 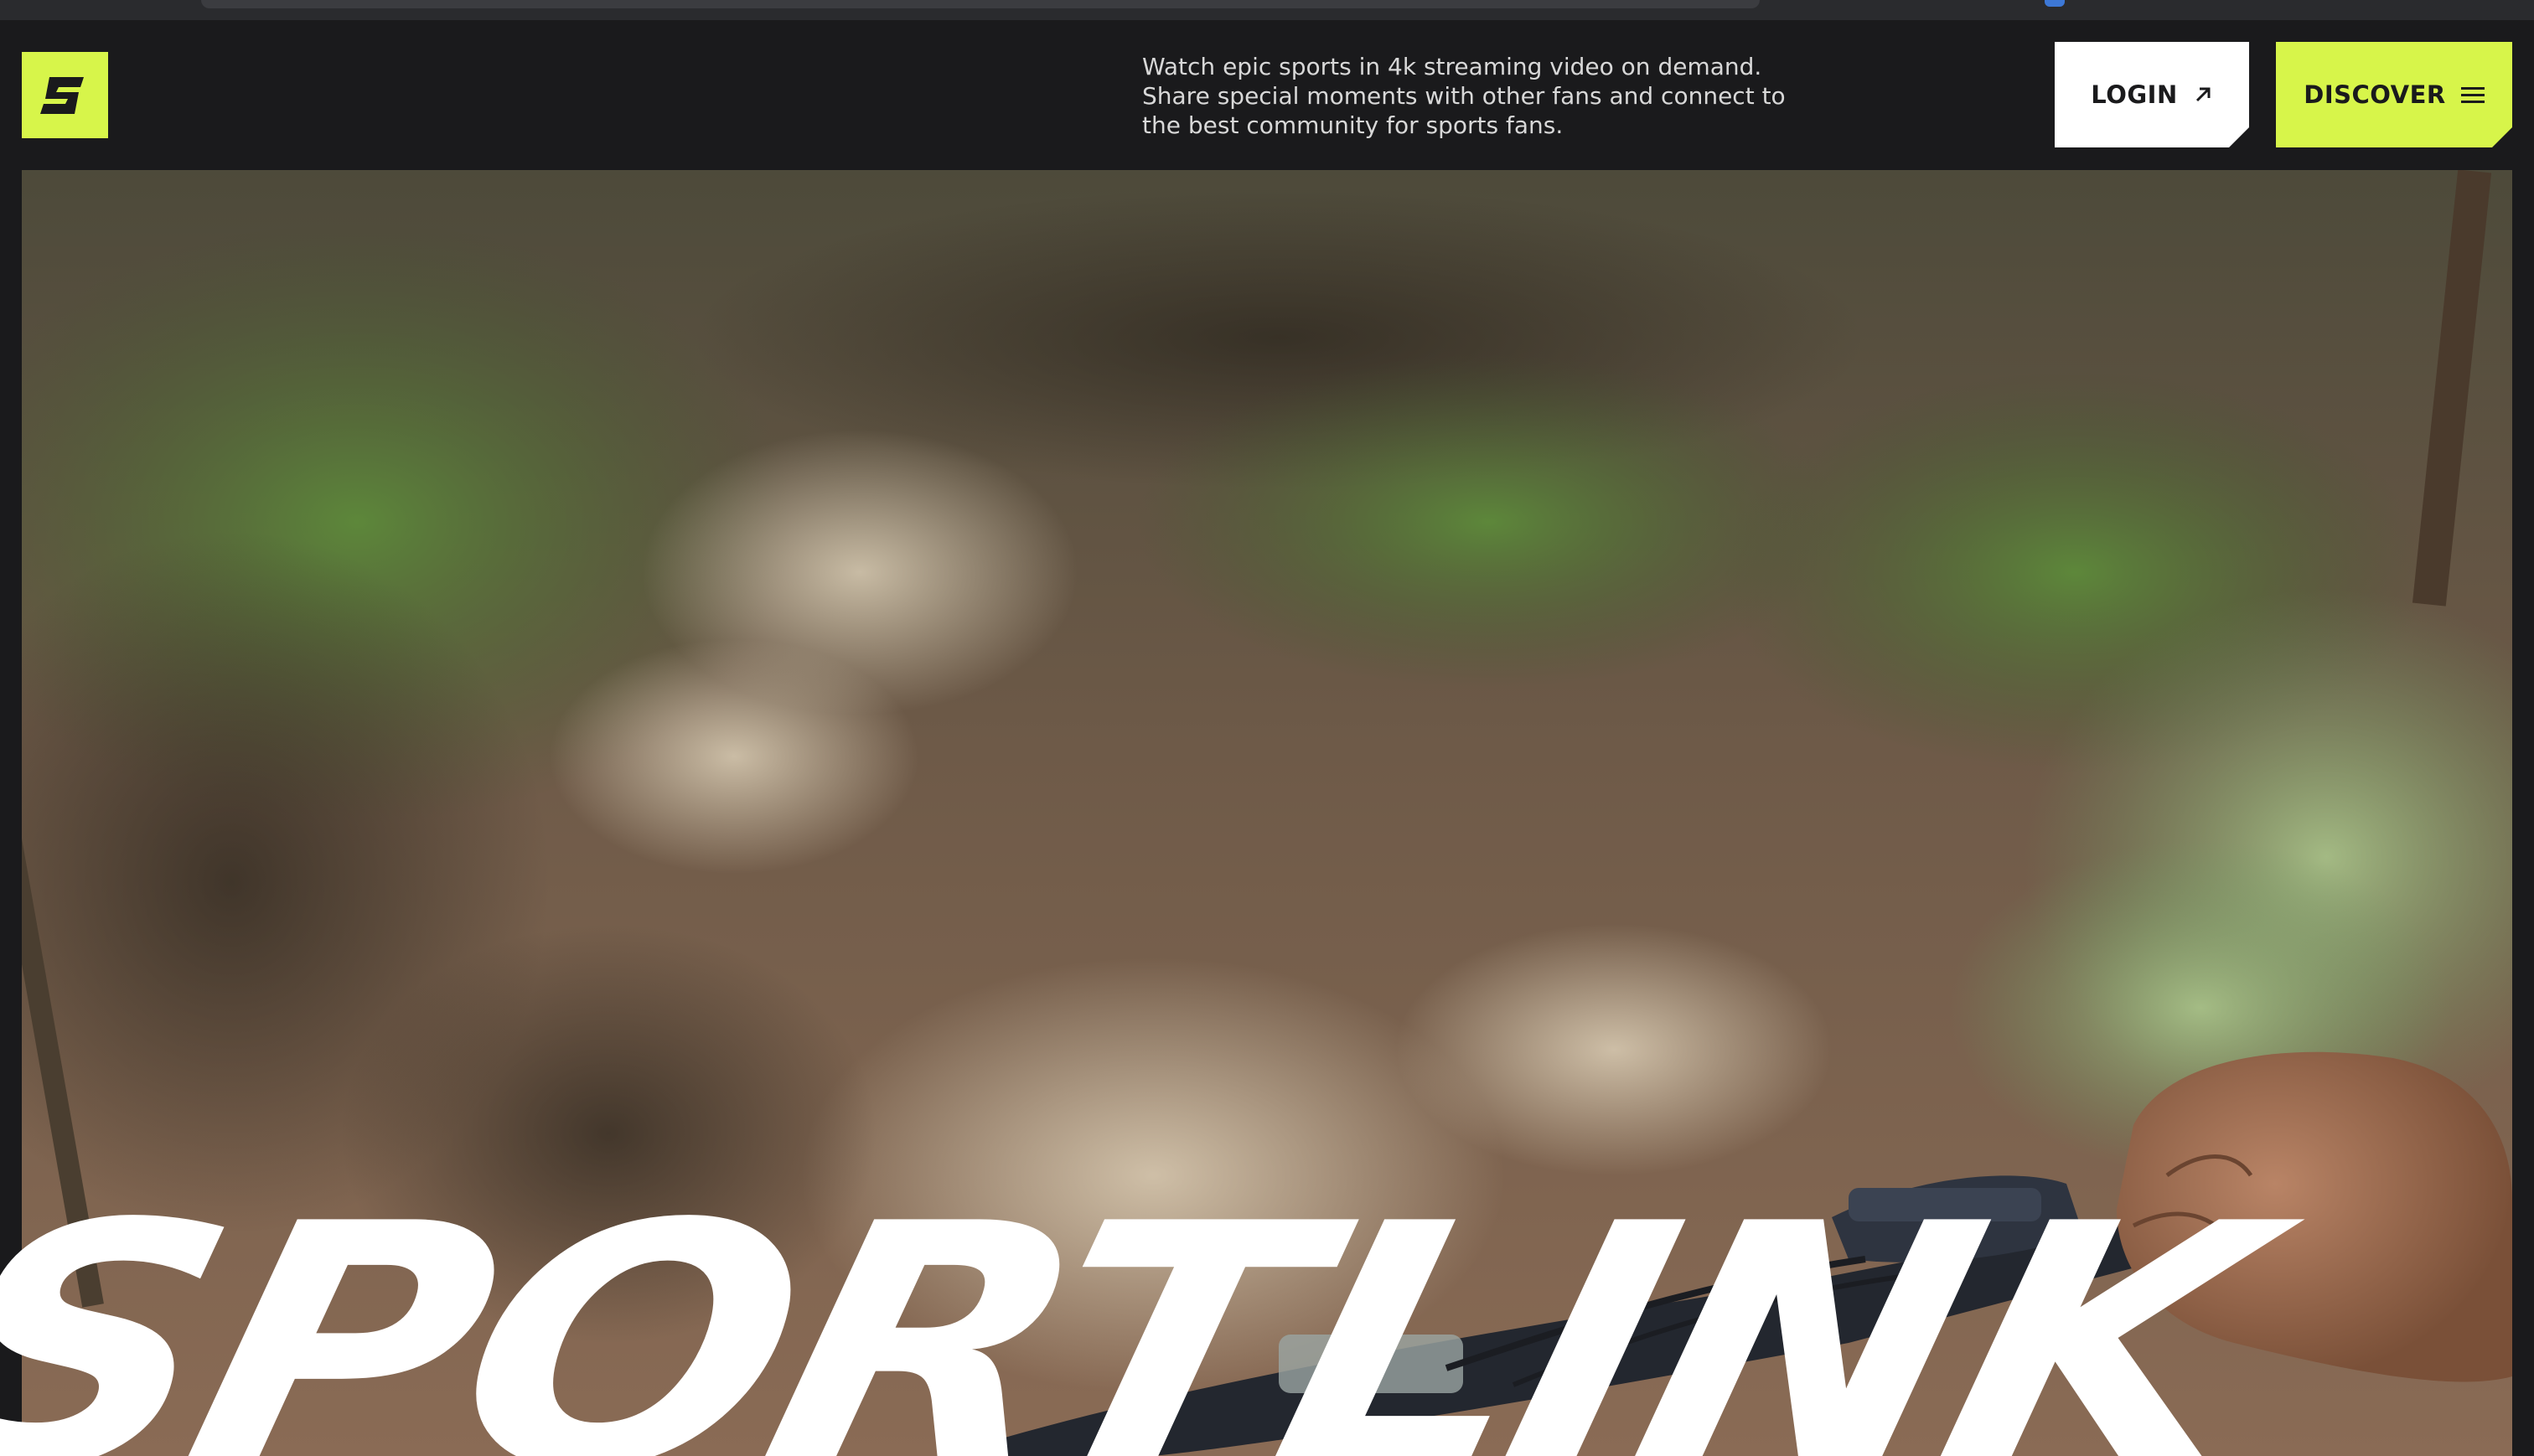 I want to click on discover-label: DISCOVER, so click(x=2375, y=94).